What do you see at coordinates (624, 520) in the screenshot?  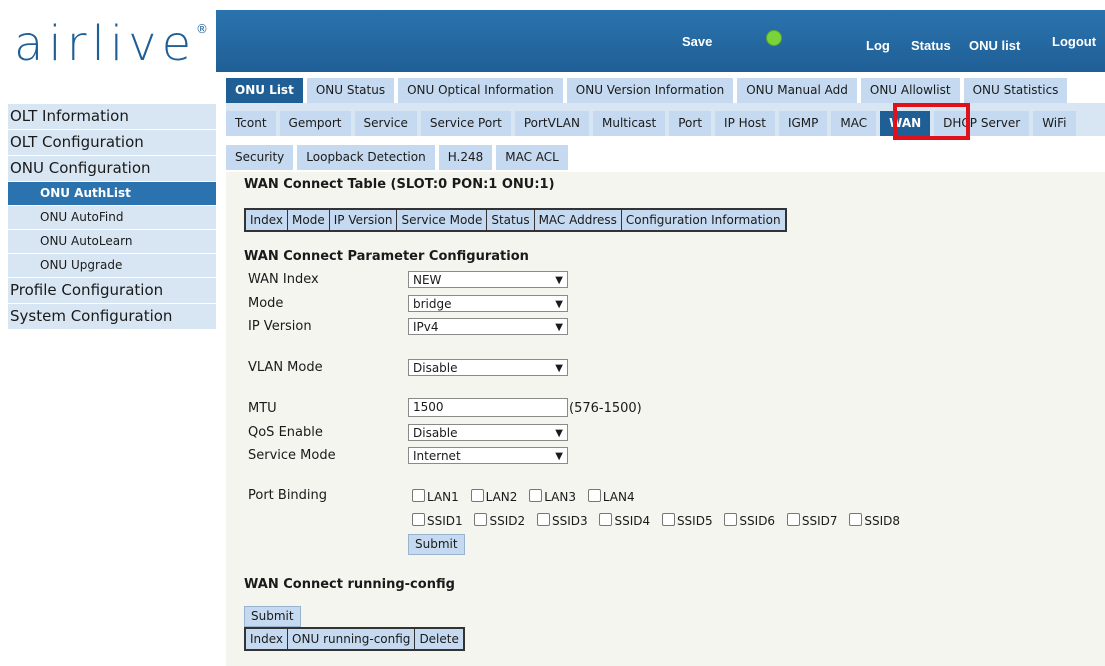 I see `ssid4-option: SSID4` at bounding box center [624, 520].